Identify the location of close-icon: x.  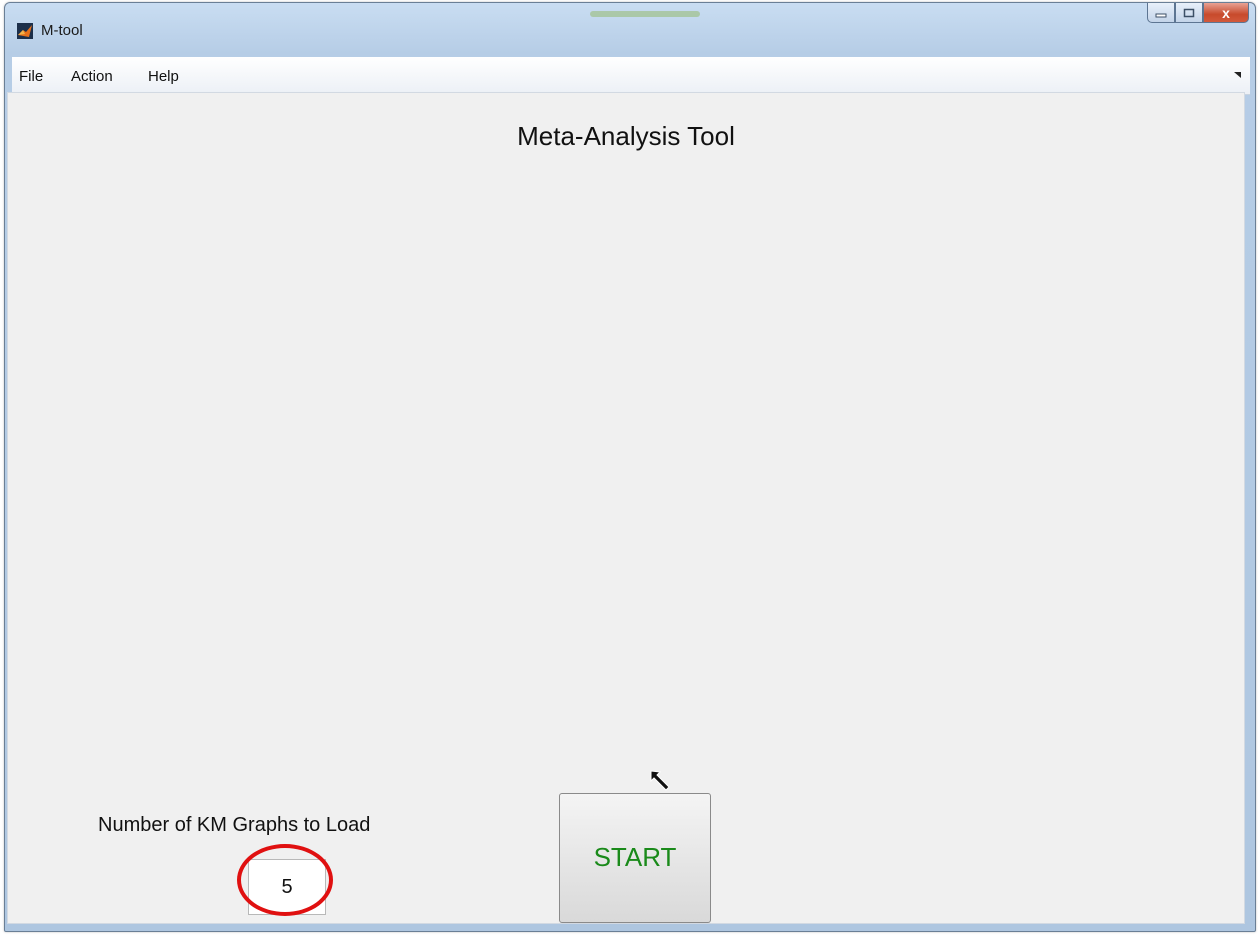
(1226, 12).